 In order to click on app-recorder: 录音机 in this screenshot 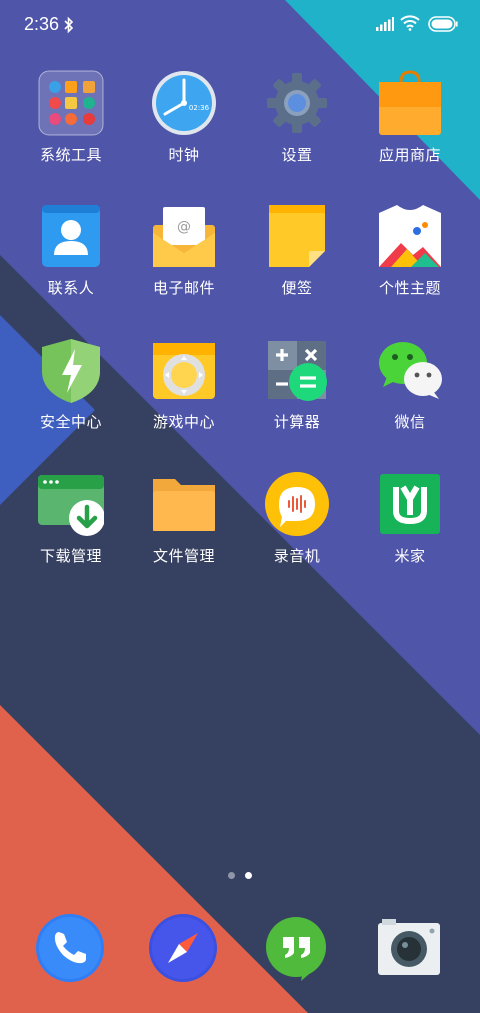, I will do `click(297, 526)`.